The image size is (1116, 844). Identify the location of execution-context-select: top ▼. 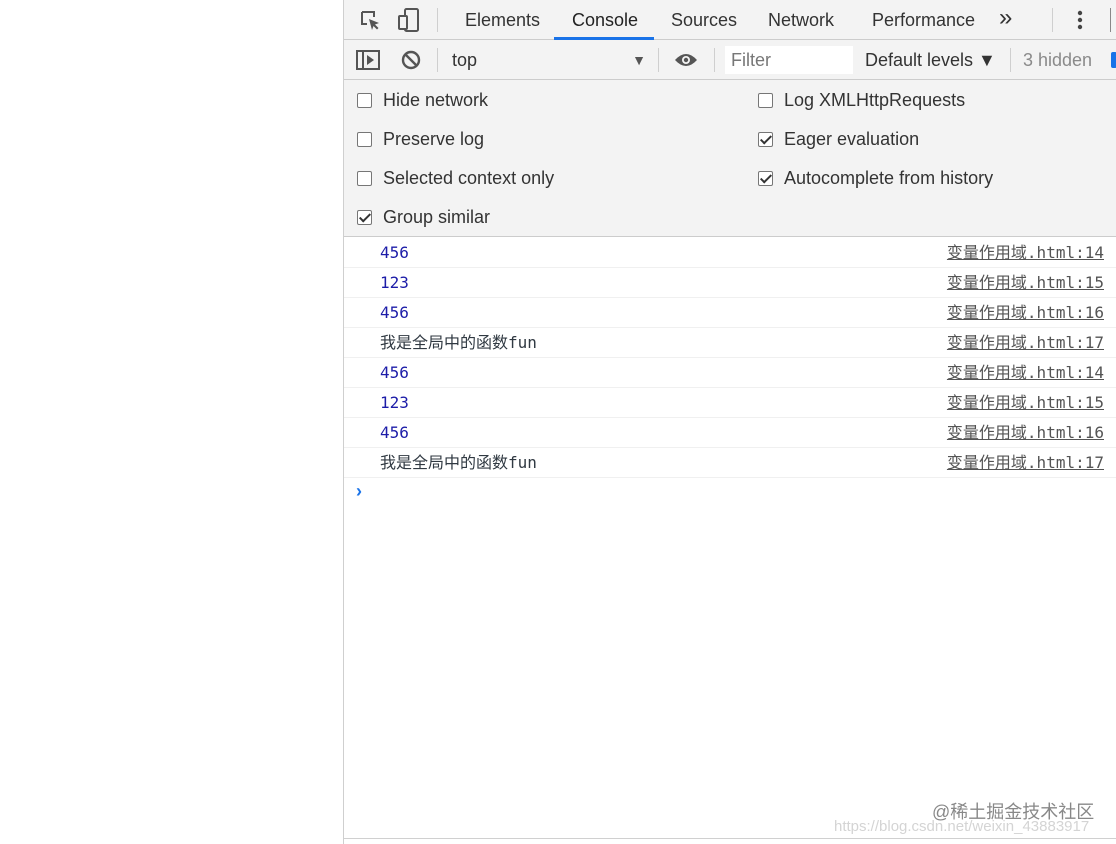
(552, 60).